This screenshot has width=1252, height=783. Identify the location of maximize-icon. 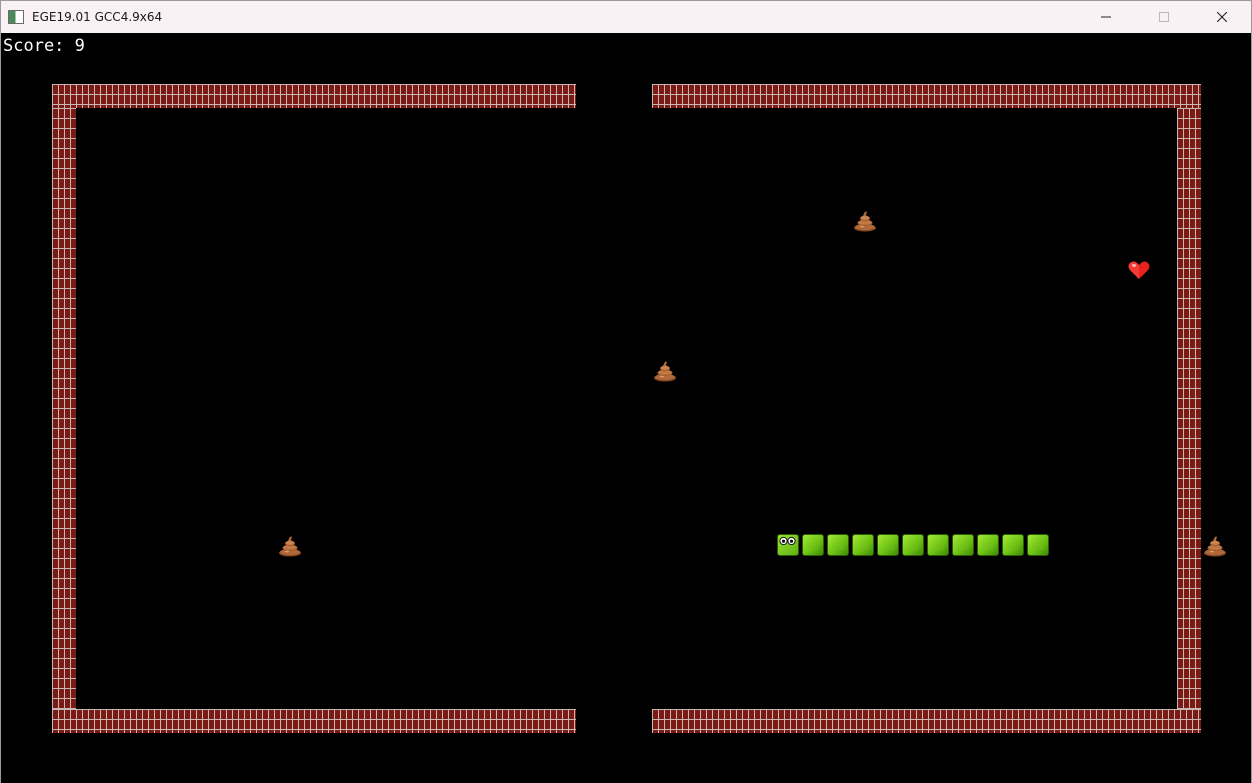
(1164, 17).